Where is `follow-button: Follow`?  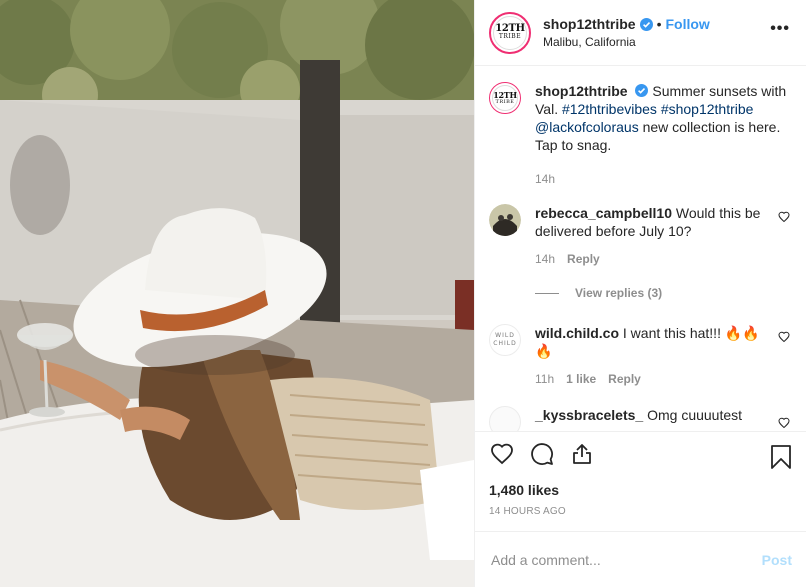
follow-button: Follow is located at coordinates (687, 24).